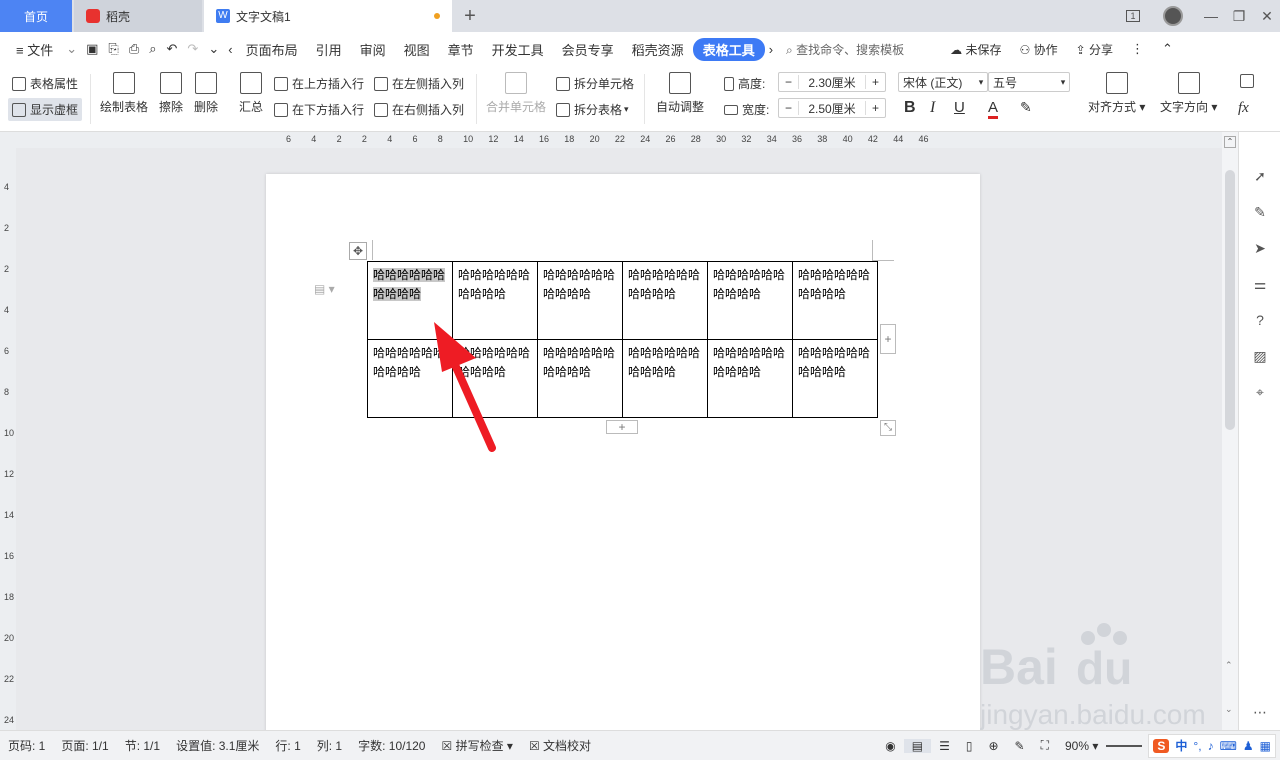  I want to click on width-increase-button: +, so click(875, 108).